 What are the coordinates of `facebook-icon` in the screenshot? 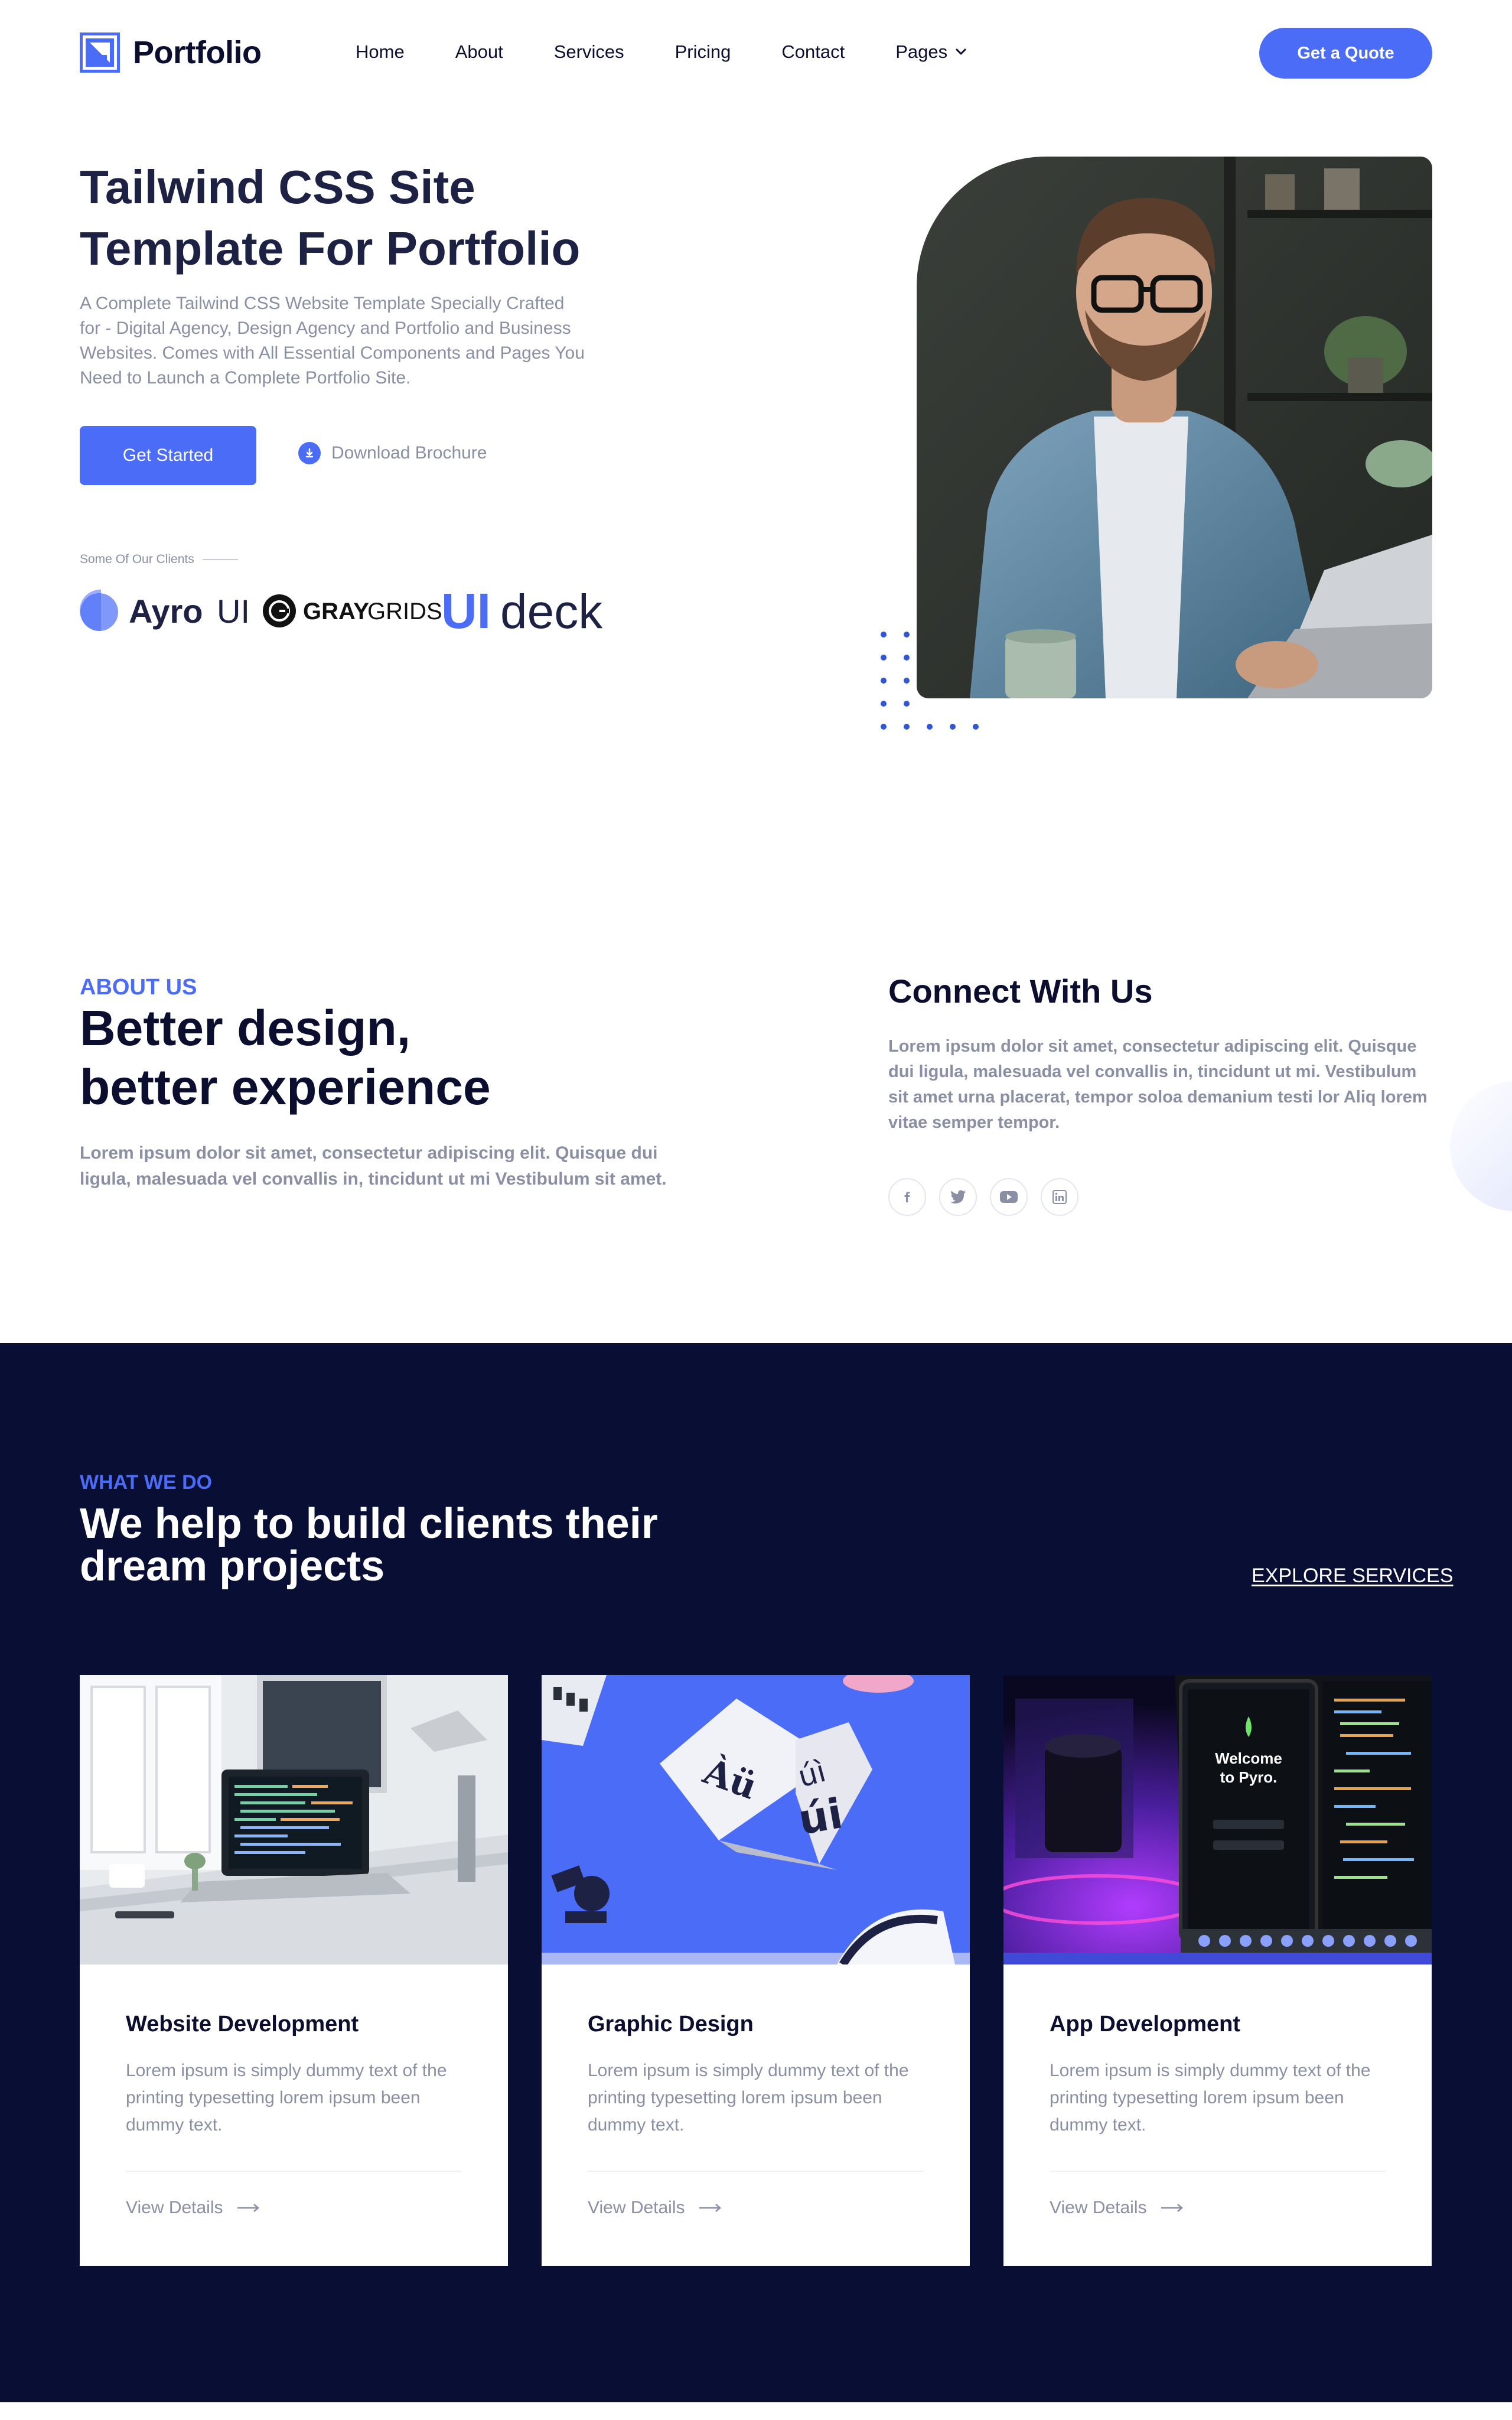 It's located at (907, 1197).